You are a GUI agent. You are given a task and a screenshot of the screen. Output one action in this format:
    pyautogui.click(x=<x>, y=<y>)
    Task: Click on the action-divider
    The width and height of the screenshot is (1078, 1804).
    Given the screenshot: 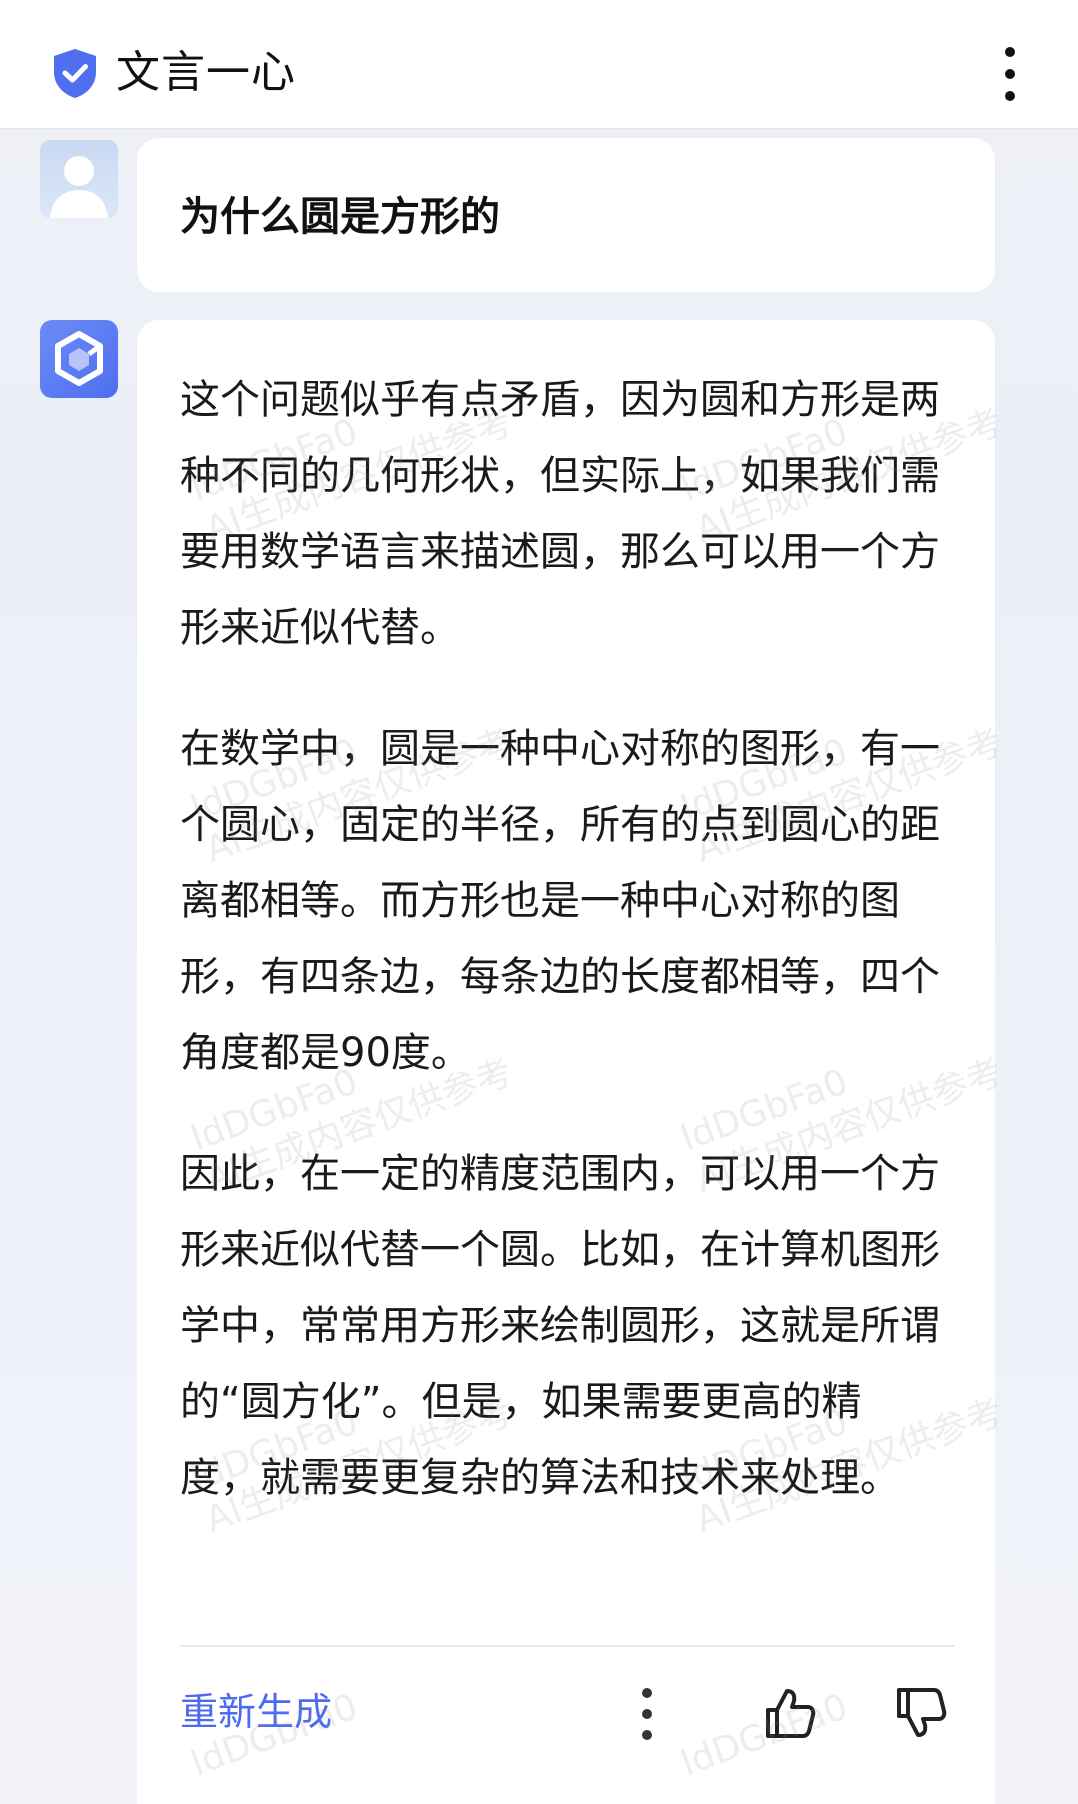 What is the action you would take?
    pyautogui.click(x=567, y=1646)
    